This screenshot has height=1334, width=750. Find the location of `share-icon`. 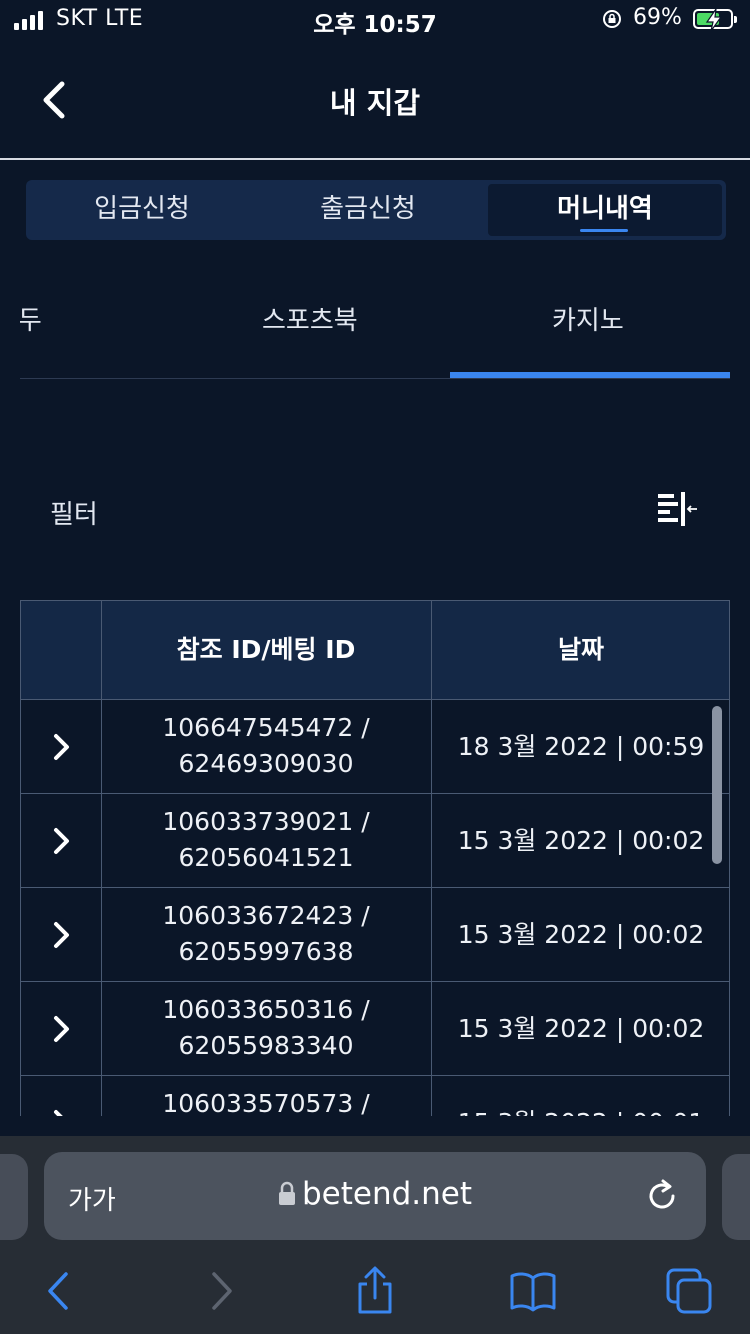

share-icon is located at coordinates (375, 1291).